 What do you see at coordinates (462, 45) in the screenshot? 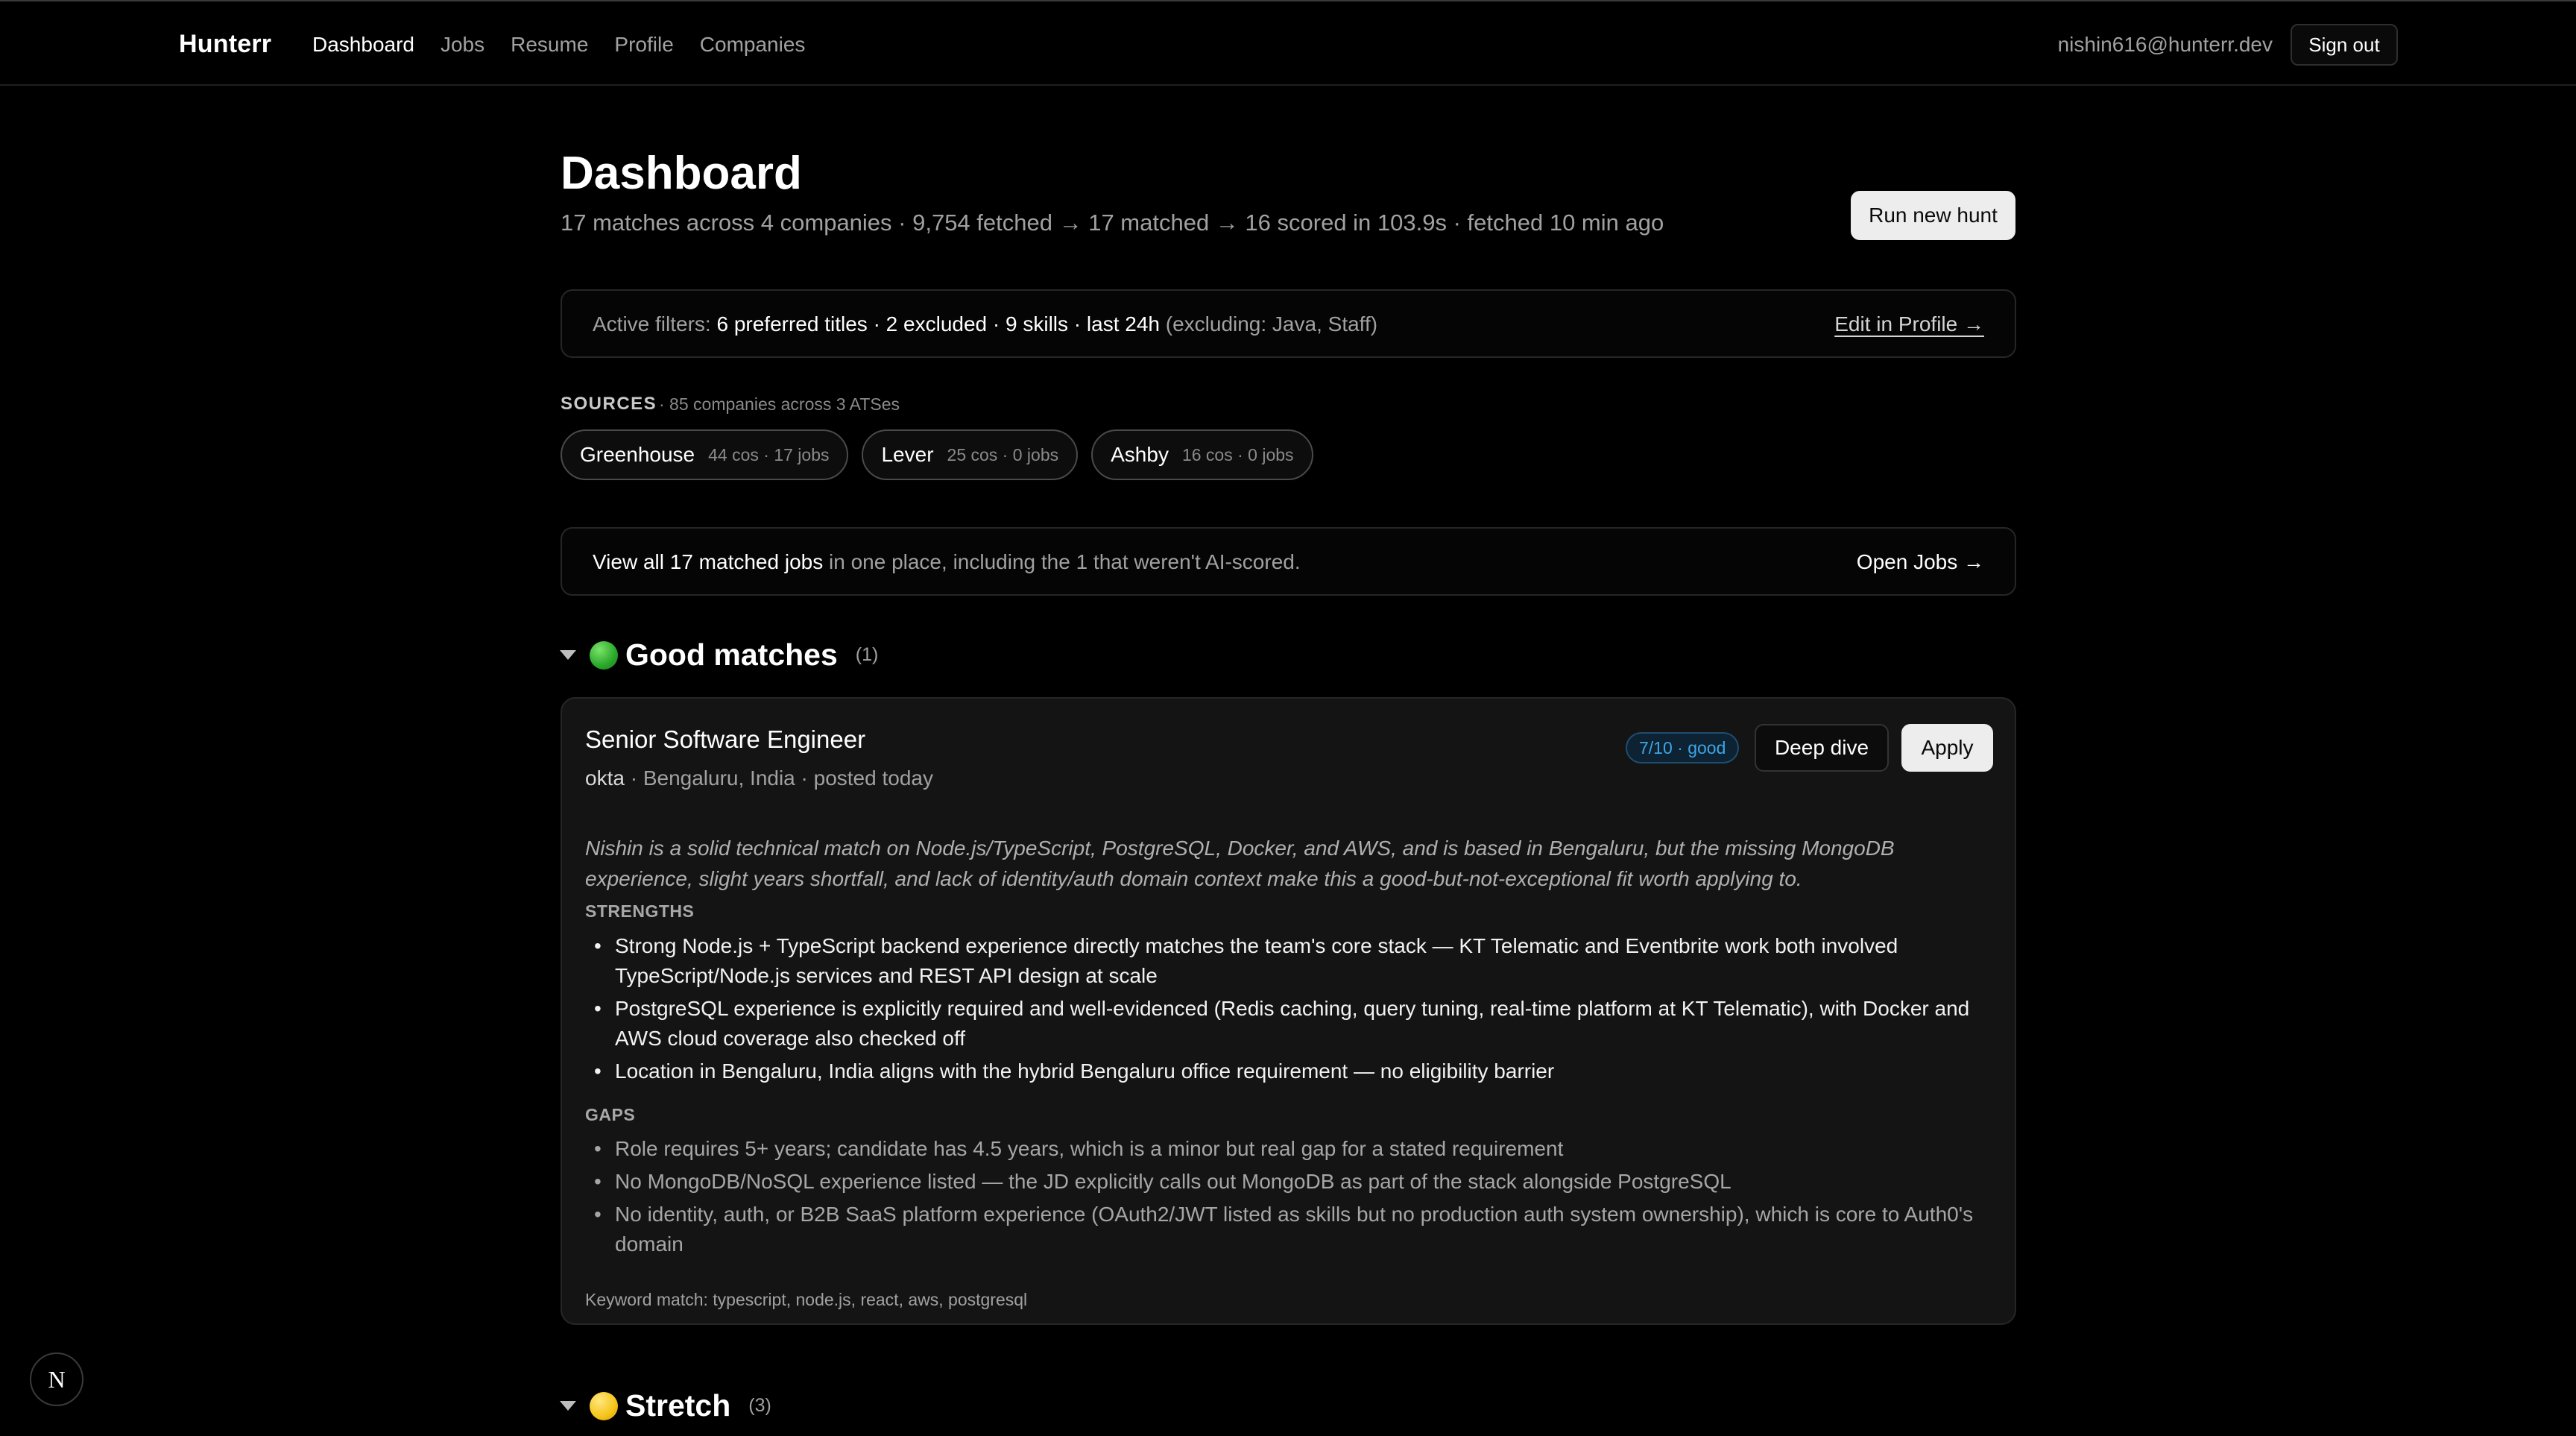
I see `nav-item-jobs: Jobs` at bounding box center [462, 45].